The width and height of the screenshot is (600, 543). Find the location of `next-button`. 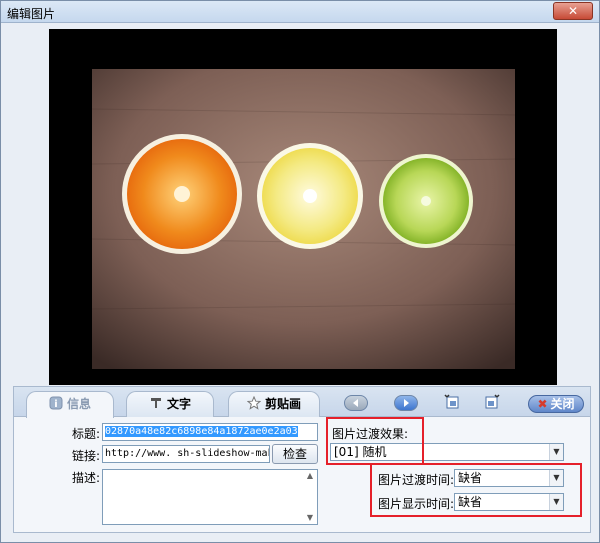

next-button is located at coordinates (406, 403).